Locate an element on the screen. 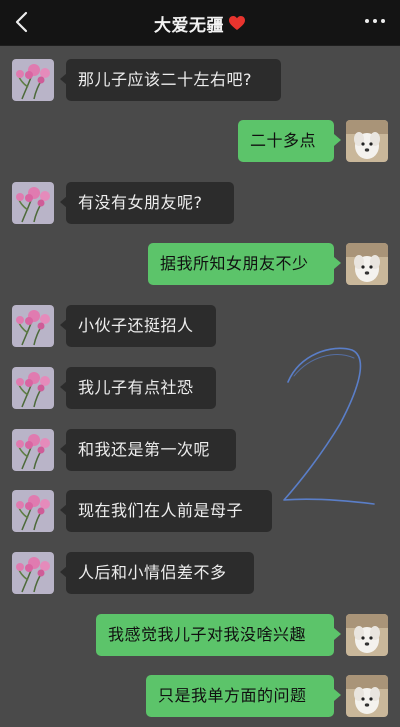  message-row: 二十多点 is located at coordinates (200, 142).